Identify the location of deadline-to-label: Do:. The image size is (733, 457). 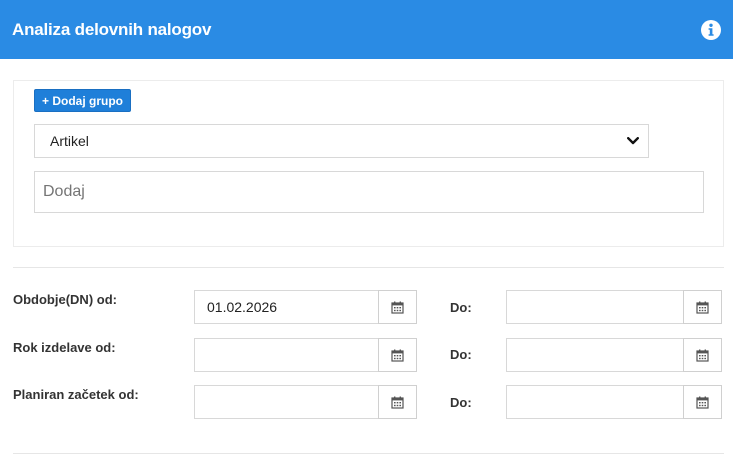
(461, 354).